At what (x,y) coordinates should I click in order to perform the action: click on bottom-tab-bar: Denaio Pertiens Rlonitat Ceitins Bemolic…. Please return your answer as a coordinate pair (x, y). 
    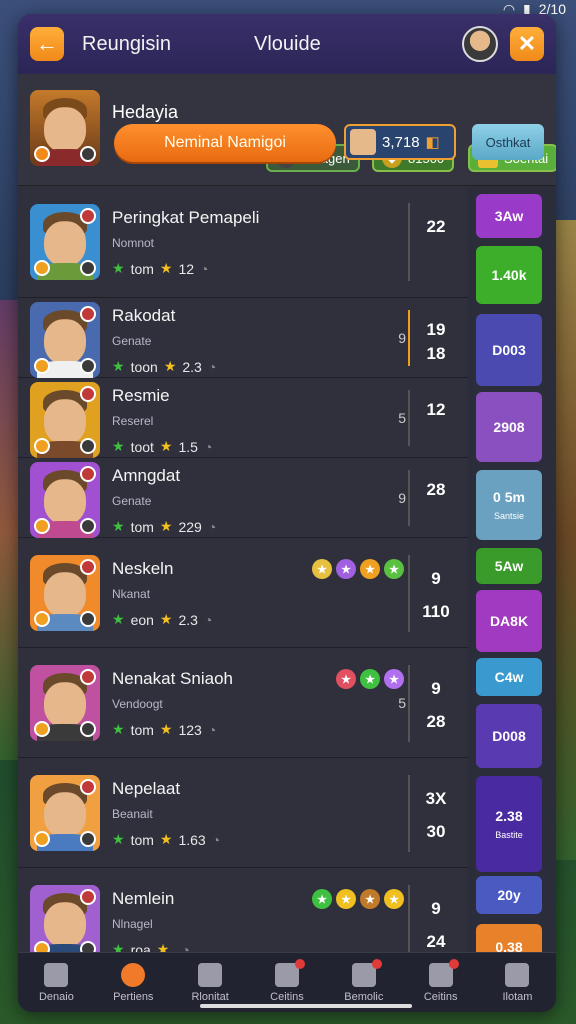
    Looking at the image, I should click on (287, 982).